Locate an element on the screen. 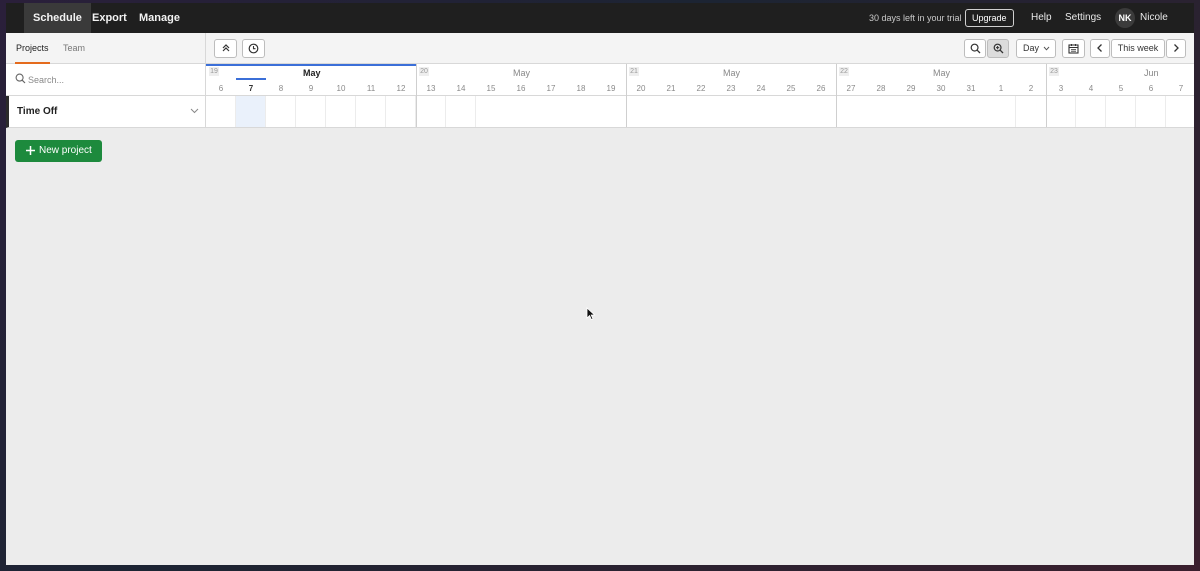  day-label: 31 is located at coordinates (971, 88).